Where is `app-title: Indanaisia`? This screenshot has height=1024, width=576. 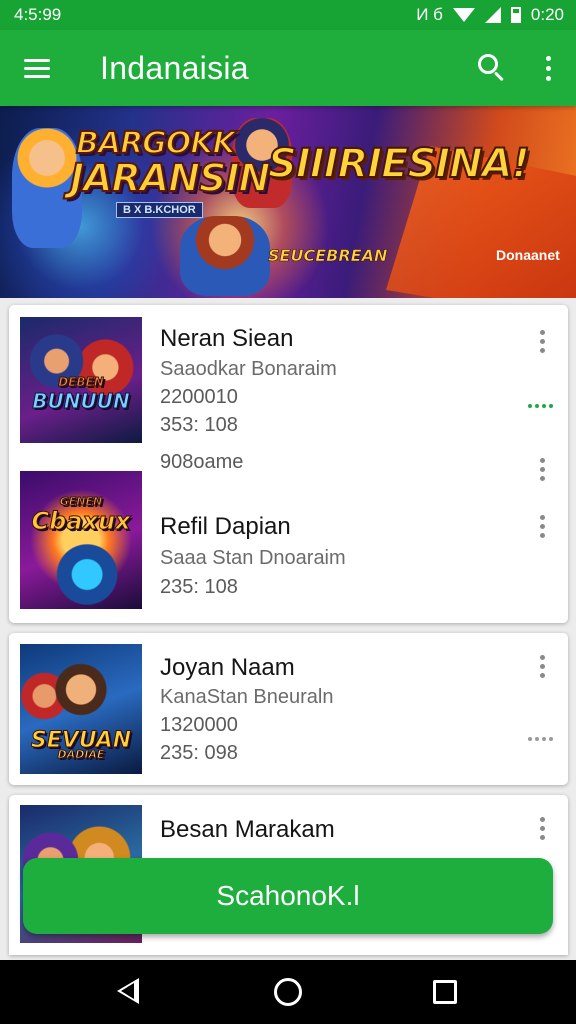 app-title: Indanaisia is located at coordinates (174, 67).